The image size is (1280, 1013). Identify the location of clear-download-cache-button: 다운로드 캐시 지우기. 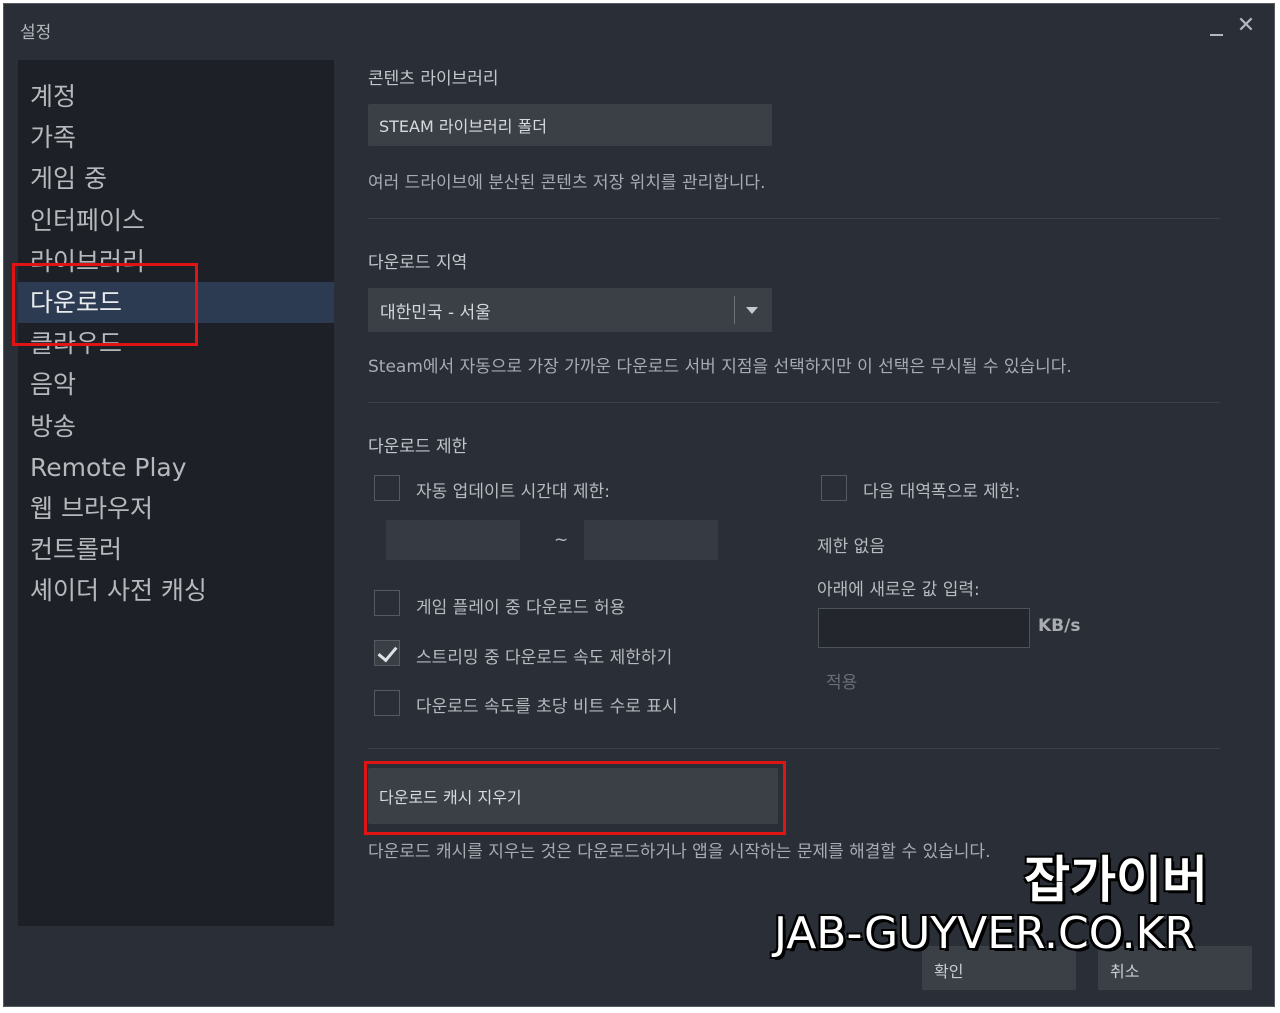
(573, 796).